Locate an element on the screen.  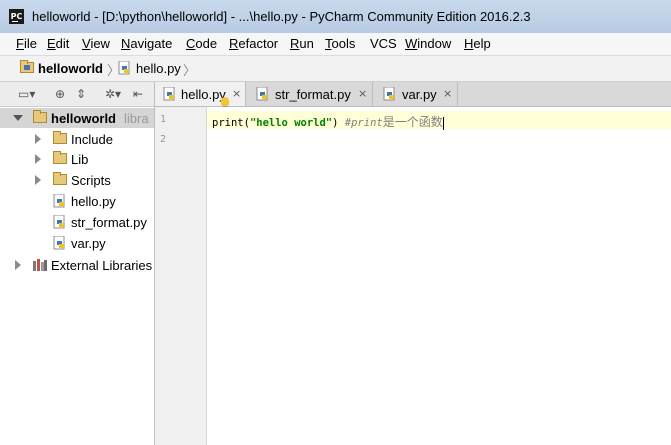
code-comment-keyword: print is located at coordinates (367, 123).